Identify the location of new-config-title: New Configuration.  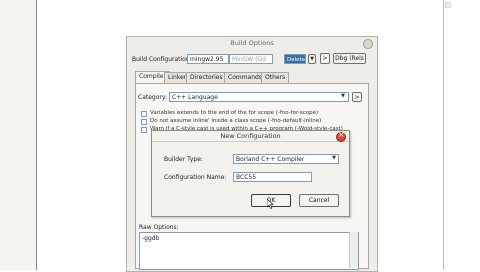
(250, 136).